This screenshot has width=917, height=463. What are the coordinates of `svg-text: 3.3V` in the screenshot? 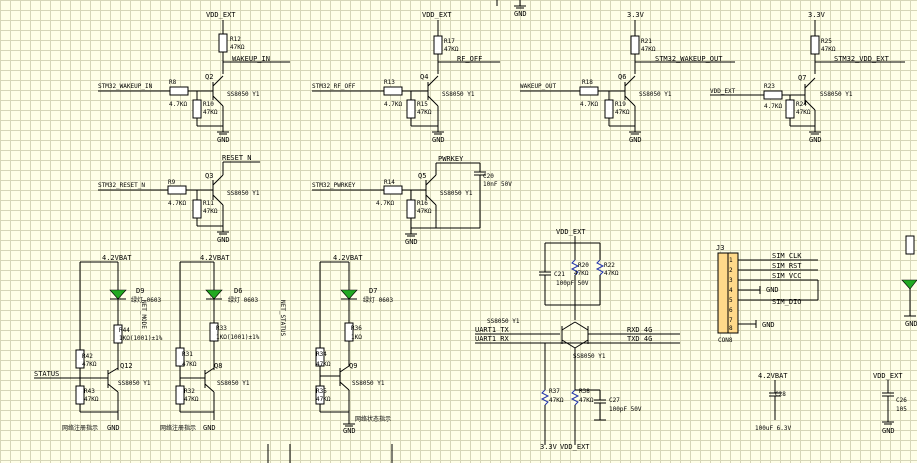 It's located at (549, 447).